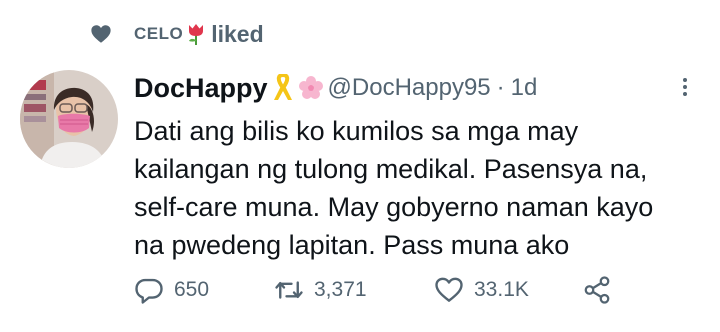 This screenshot has width=720, height=332. What do you see at coordinates (409, 88) in the screenshot?
I see `user-handle: @DocHappy95` at bounding box center [409, 88].